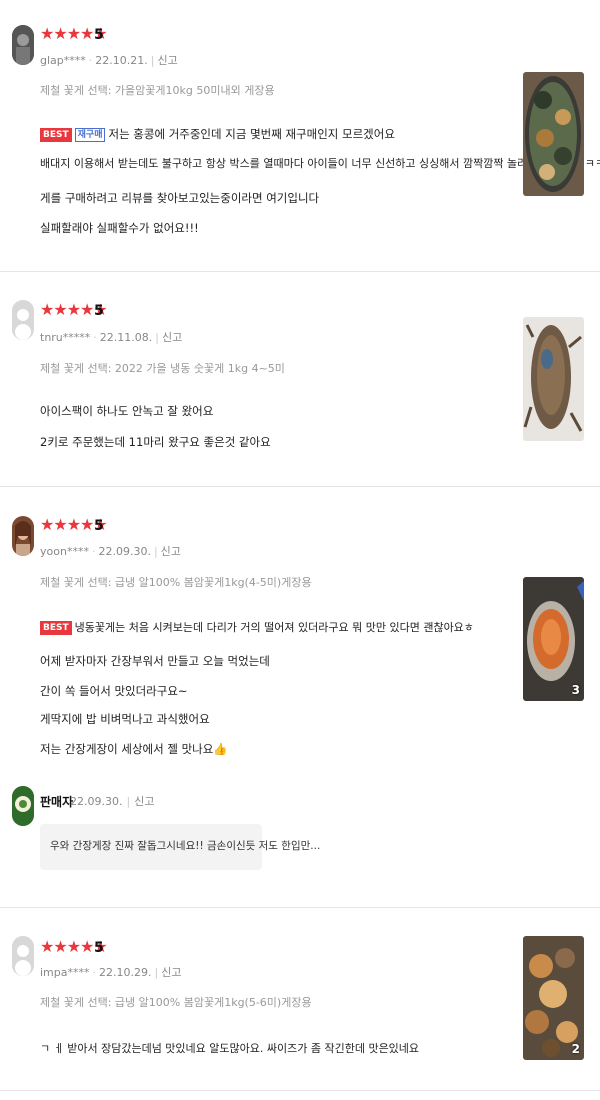 This screenshot has height=1100, width=600. I want to click on review-text-line: 아이스팩이 하나도 안녹고 잘 왔어요, so click(127, 411).